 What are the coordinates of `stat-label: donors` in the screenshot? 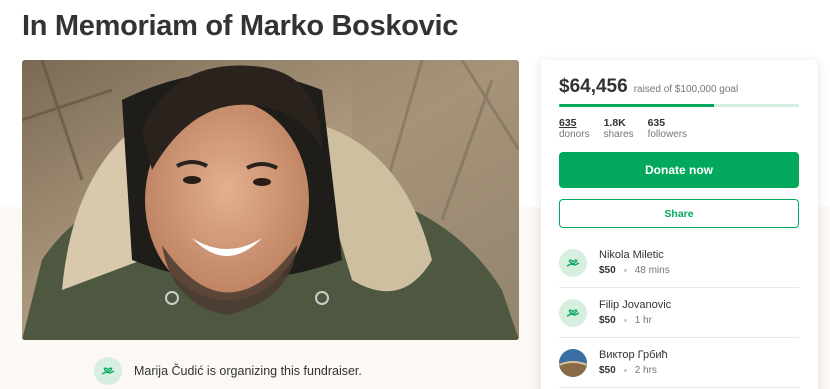 It's located at (574, 134).